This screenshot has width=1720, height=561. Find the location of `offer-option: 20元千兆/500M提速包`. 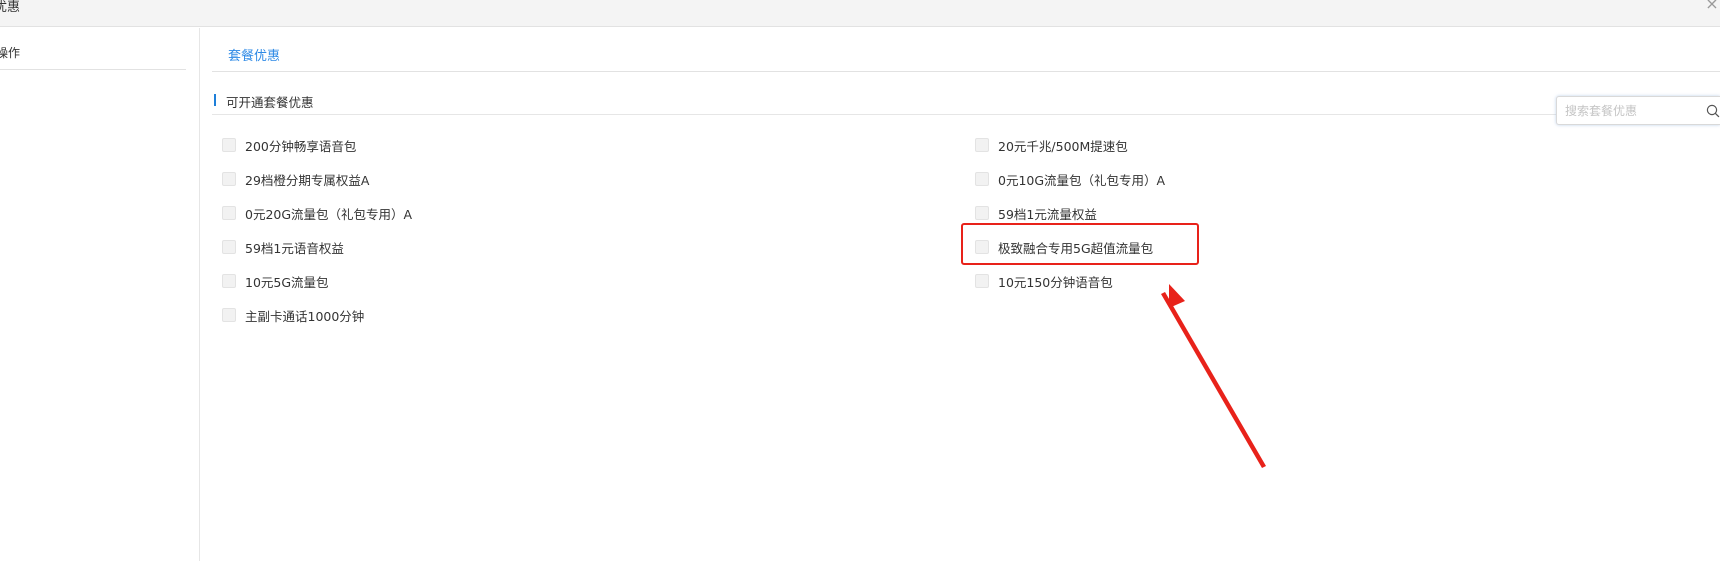

offer-option: 20元千兆/500M提速包 is located at coordinates (1051, 145).